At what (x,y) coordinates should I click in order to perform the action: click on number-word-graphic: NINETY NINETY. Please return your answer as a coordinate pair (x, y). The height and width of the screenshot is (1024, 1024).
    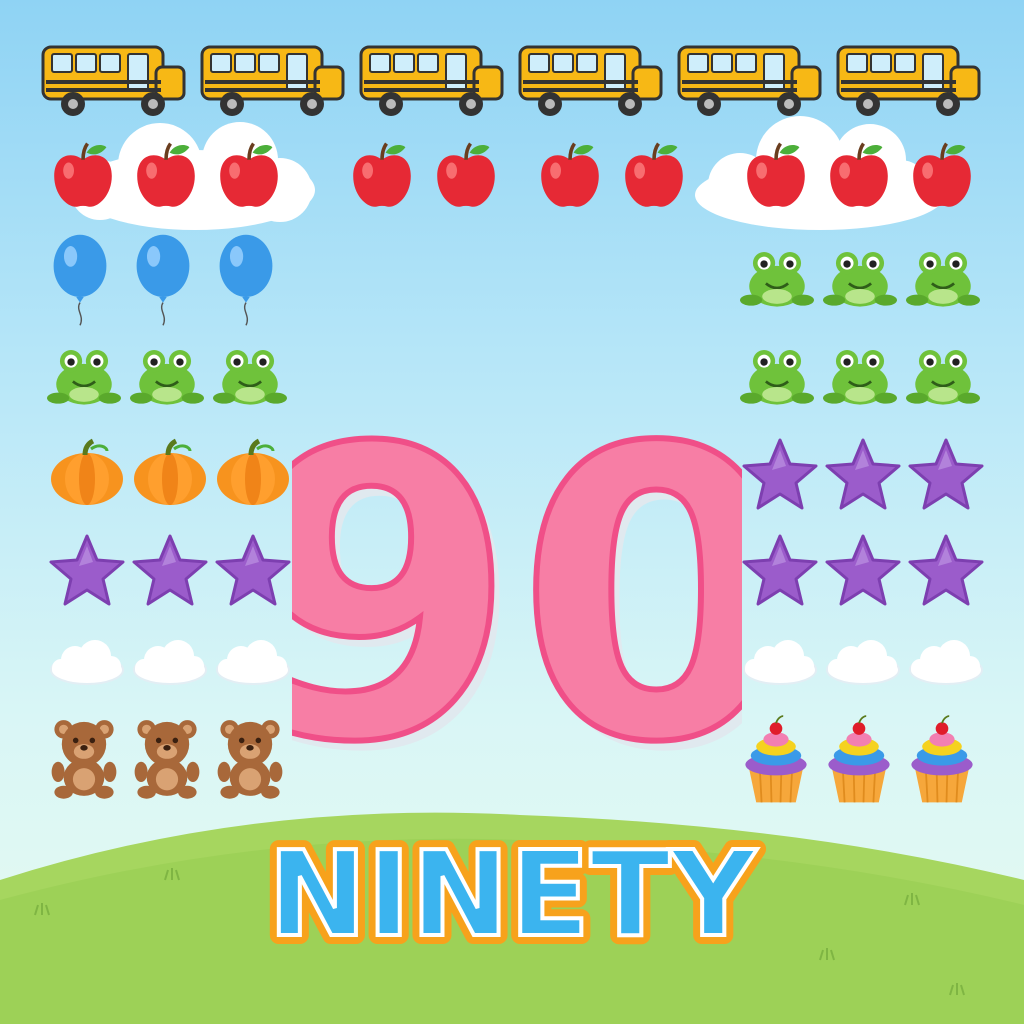
    Looking at the image, I should click on (513, 895).